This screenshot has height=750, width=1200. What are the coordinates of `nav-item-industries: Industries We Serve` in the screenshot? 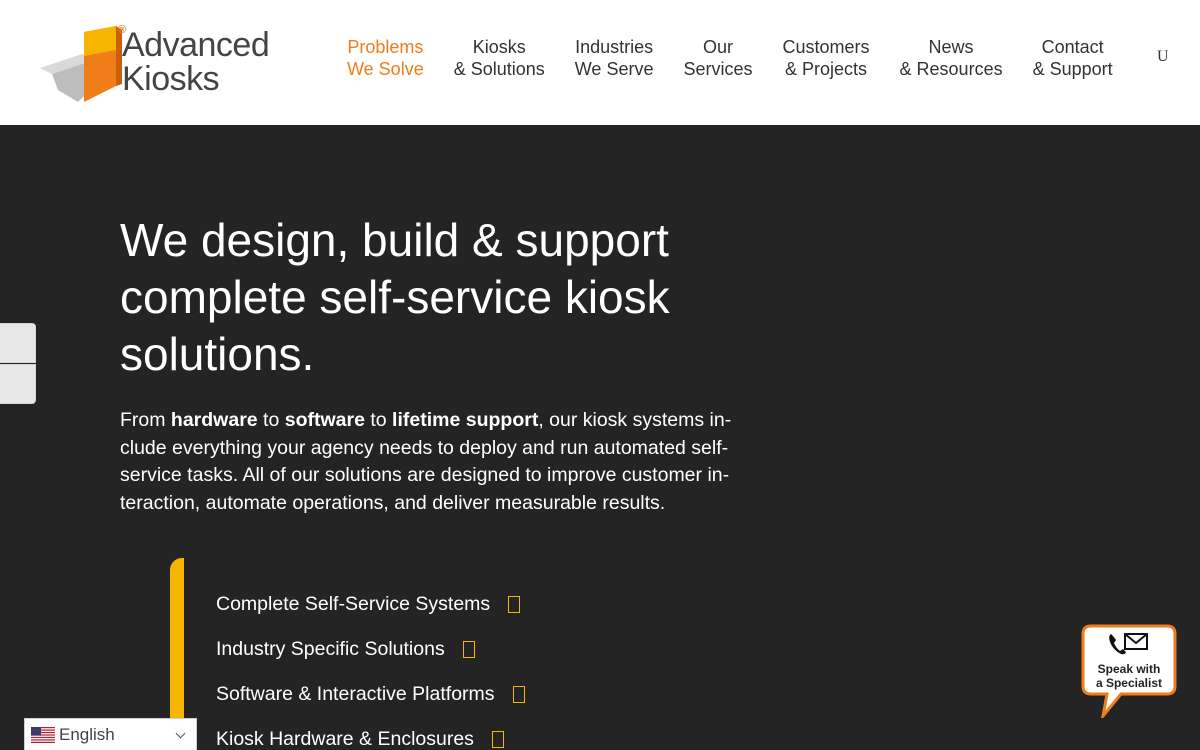 It's located at (614, 58).